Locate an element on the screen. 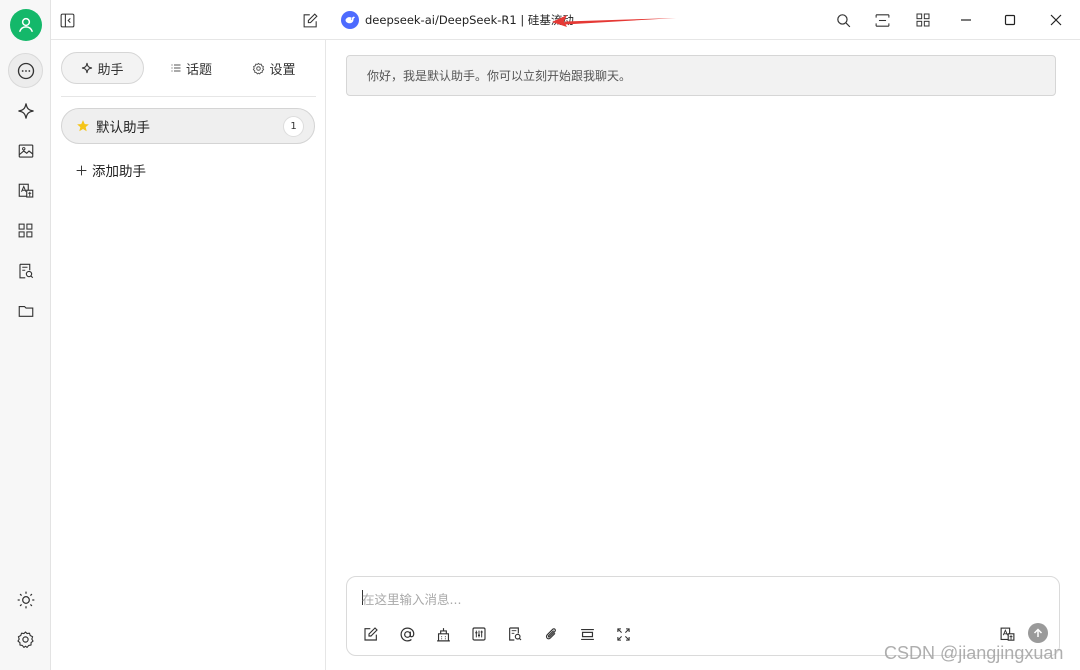  assistant-topic-count: 1 is located at coordinates (293, 126).